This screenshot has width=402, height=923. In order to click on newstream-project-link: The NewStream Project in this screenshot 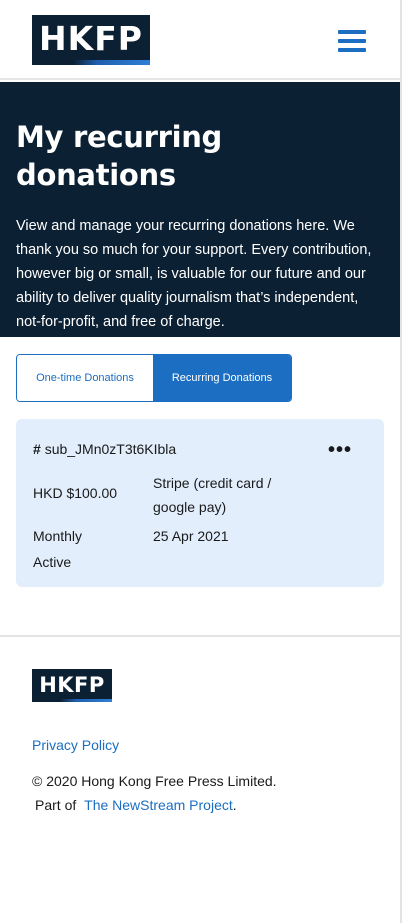, I will do `click(158, 805)`.